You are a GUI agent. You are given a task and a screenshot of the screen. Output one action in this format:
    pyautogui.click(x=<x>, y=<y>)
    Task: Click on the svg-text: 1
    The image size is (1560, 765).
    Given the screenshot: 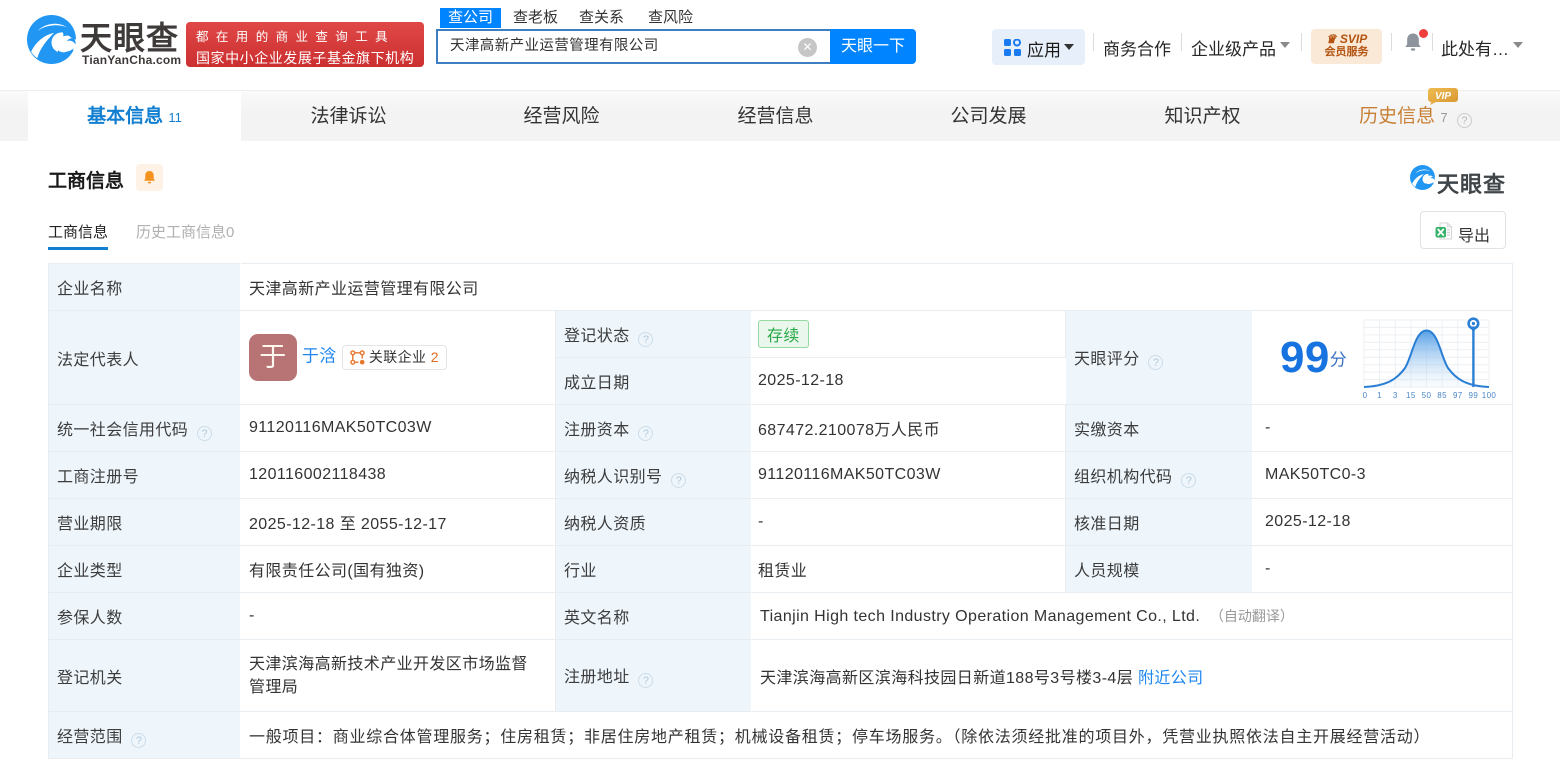 What is the action you would take?
    pyautogui.click(x=1379, y=395)
    